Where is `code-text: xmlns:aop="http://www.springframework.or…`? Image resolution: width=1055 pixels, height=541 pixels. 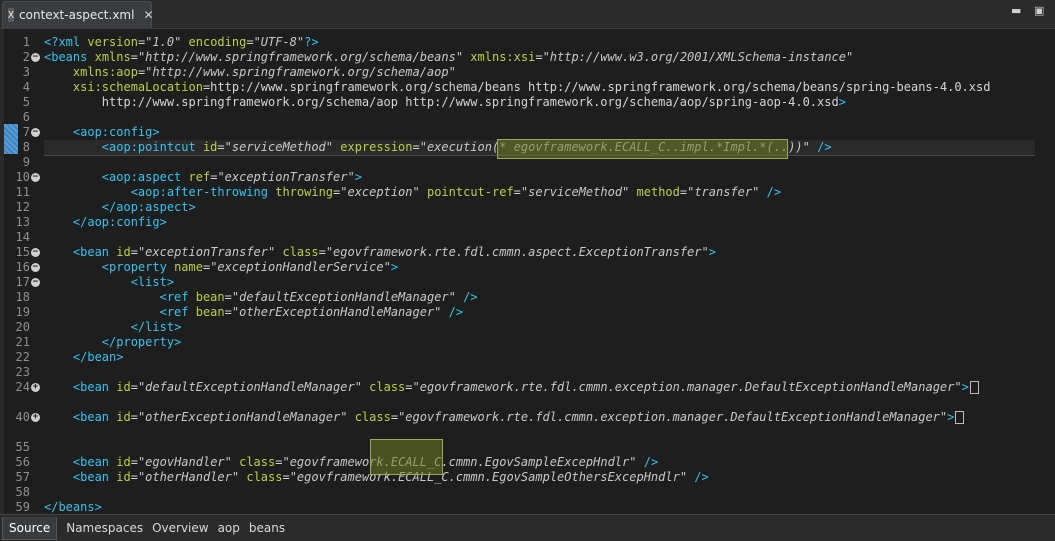
code-text: xmlns:aop="http://www.springframework.or… is located at coordinates (250, 72).